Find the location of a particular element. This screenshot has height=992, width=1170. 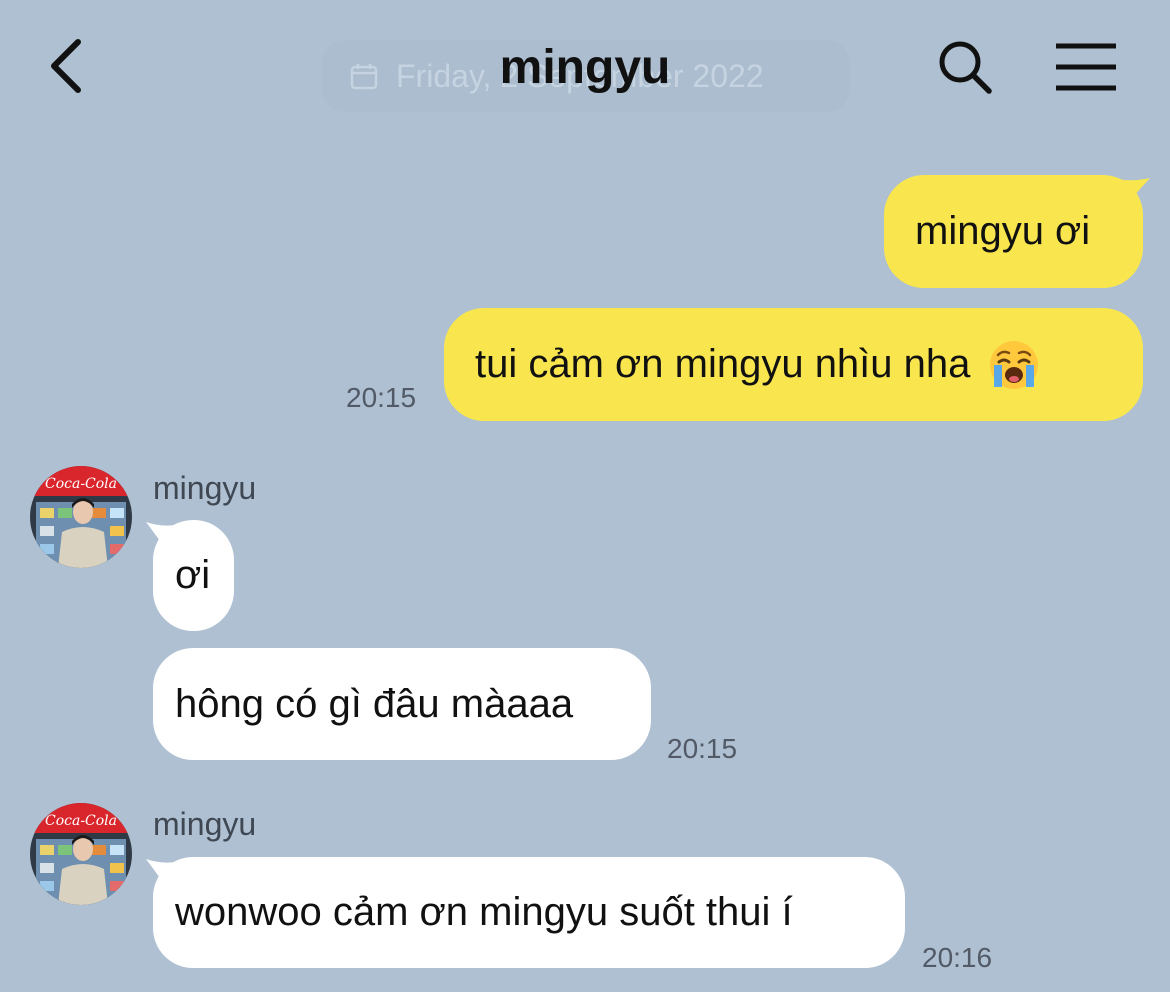

calendar-icon is located at coordinates (364, 77).